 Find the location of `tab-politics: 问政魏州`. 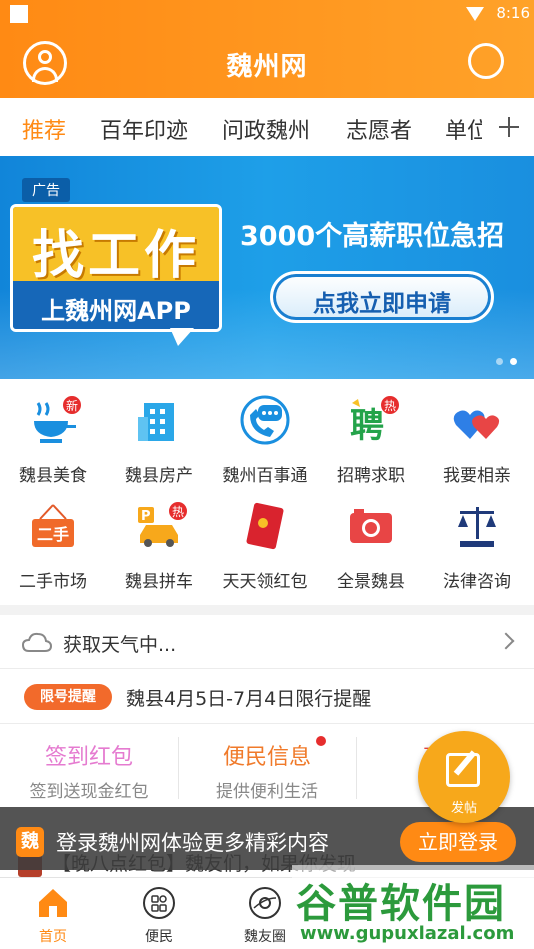

tab-politics: 问政魏州 is located at coordinates (266, 129).